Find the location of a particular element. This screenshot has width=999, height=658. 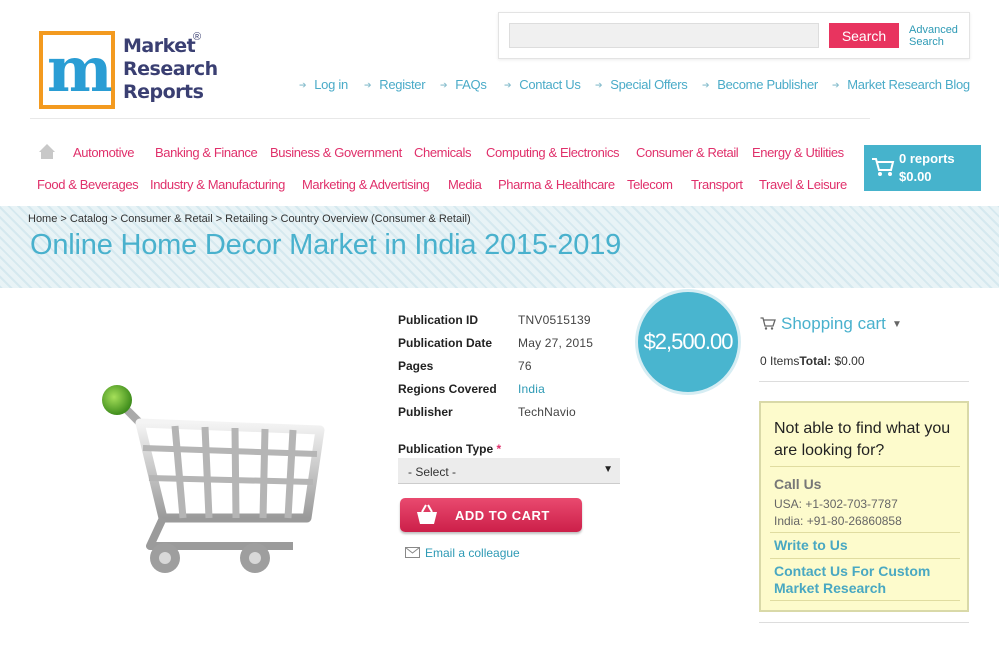

publication-type-label: Publication Type * is located at coordinates (450, 449).